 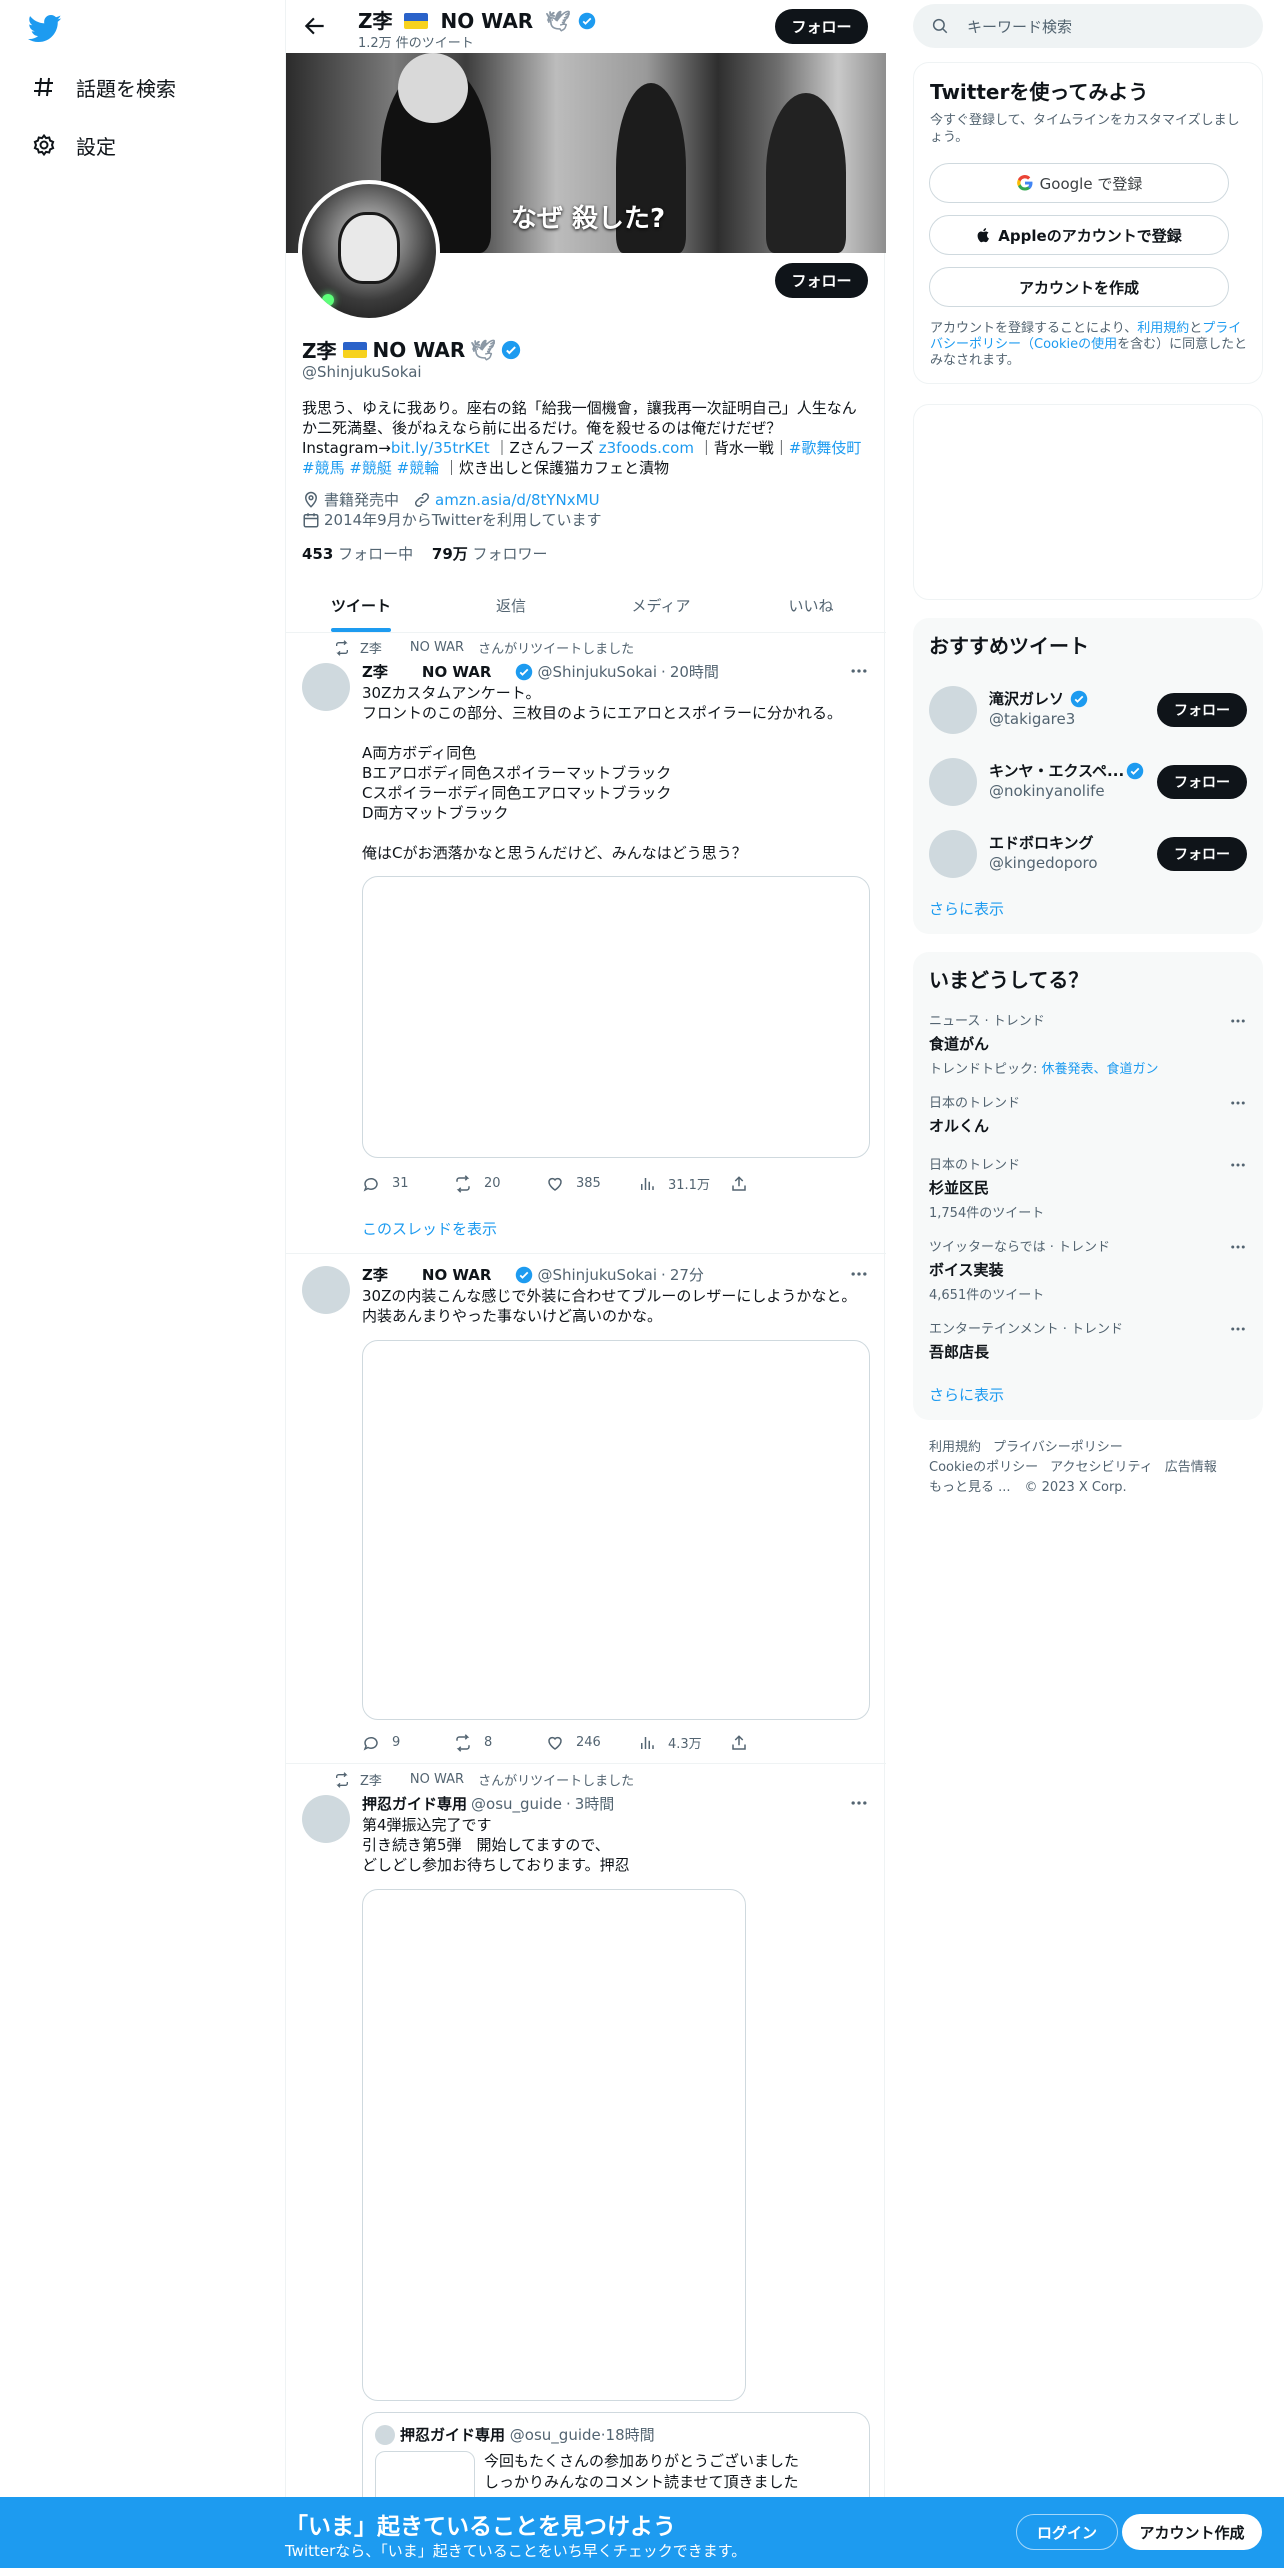 I want to click on tab-likes: いいね, so click(x=811, y=606).